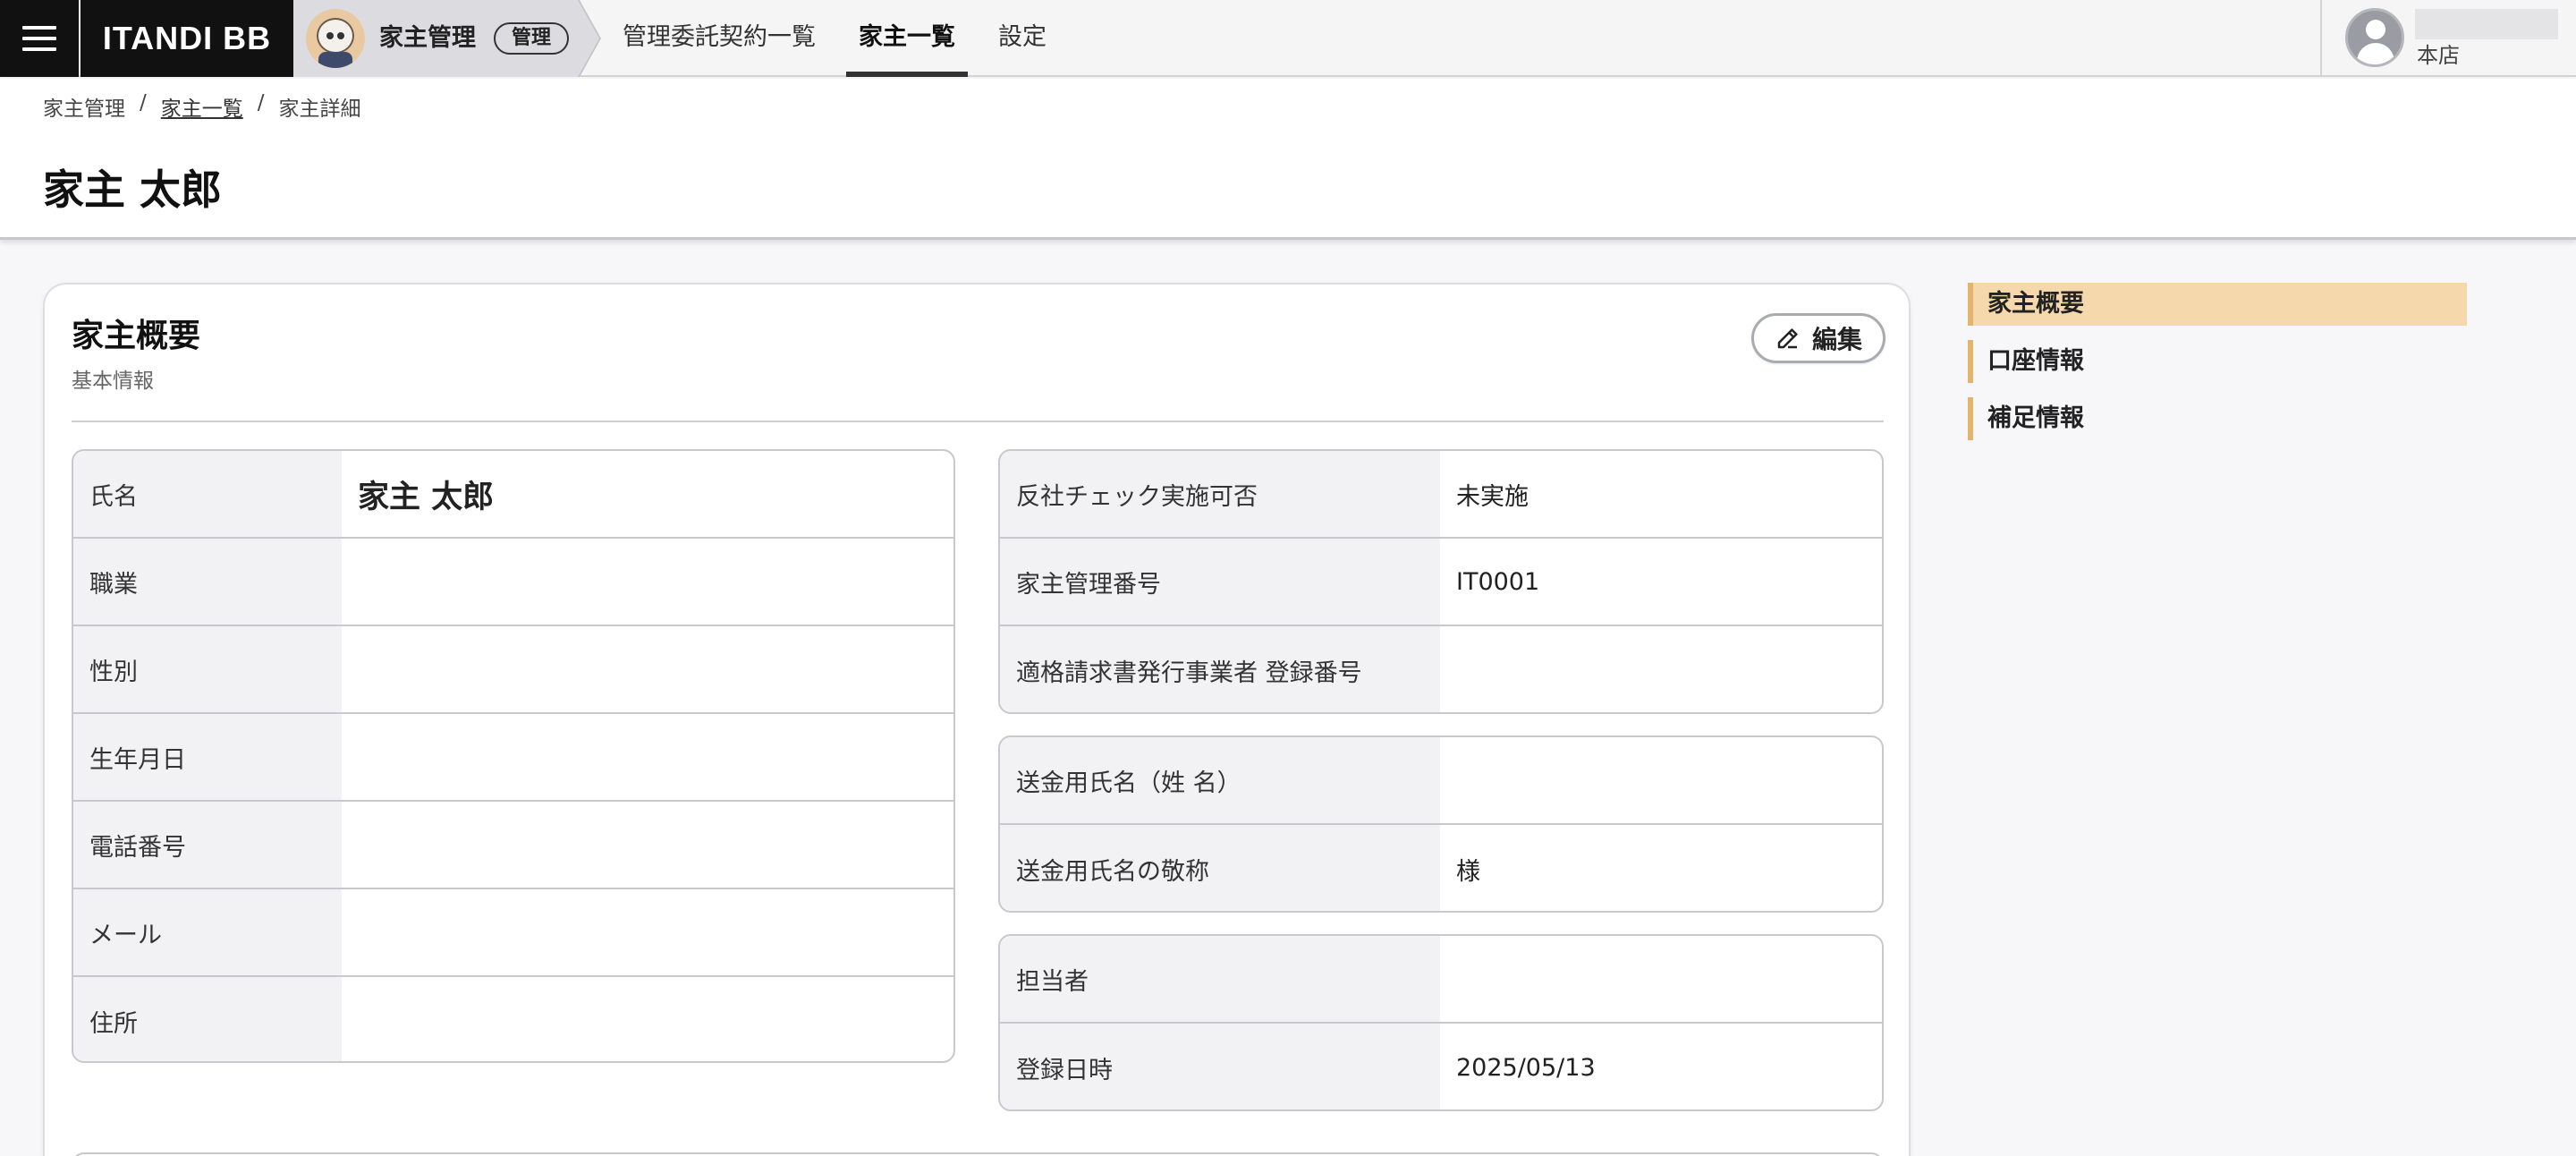 The height and width of the screenshot is (1156, 2576). I want to click on mascot-logo, so click(335, 38).